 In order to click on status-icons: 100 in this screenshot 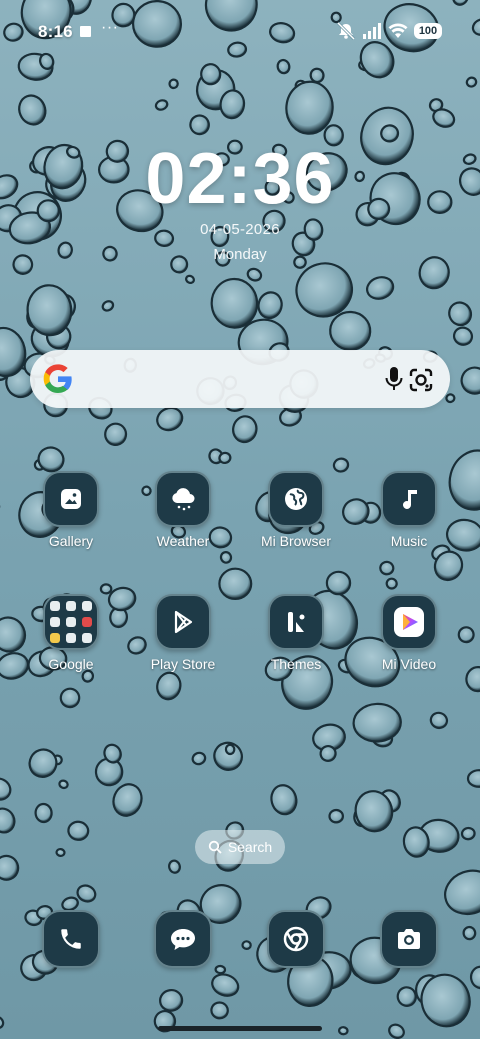, I will do `click(389, 31)`.